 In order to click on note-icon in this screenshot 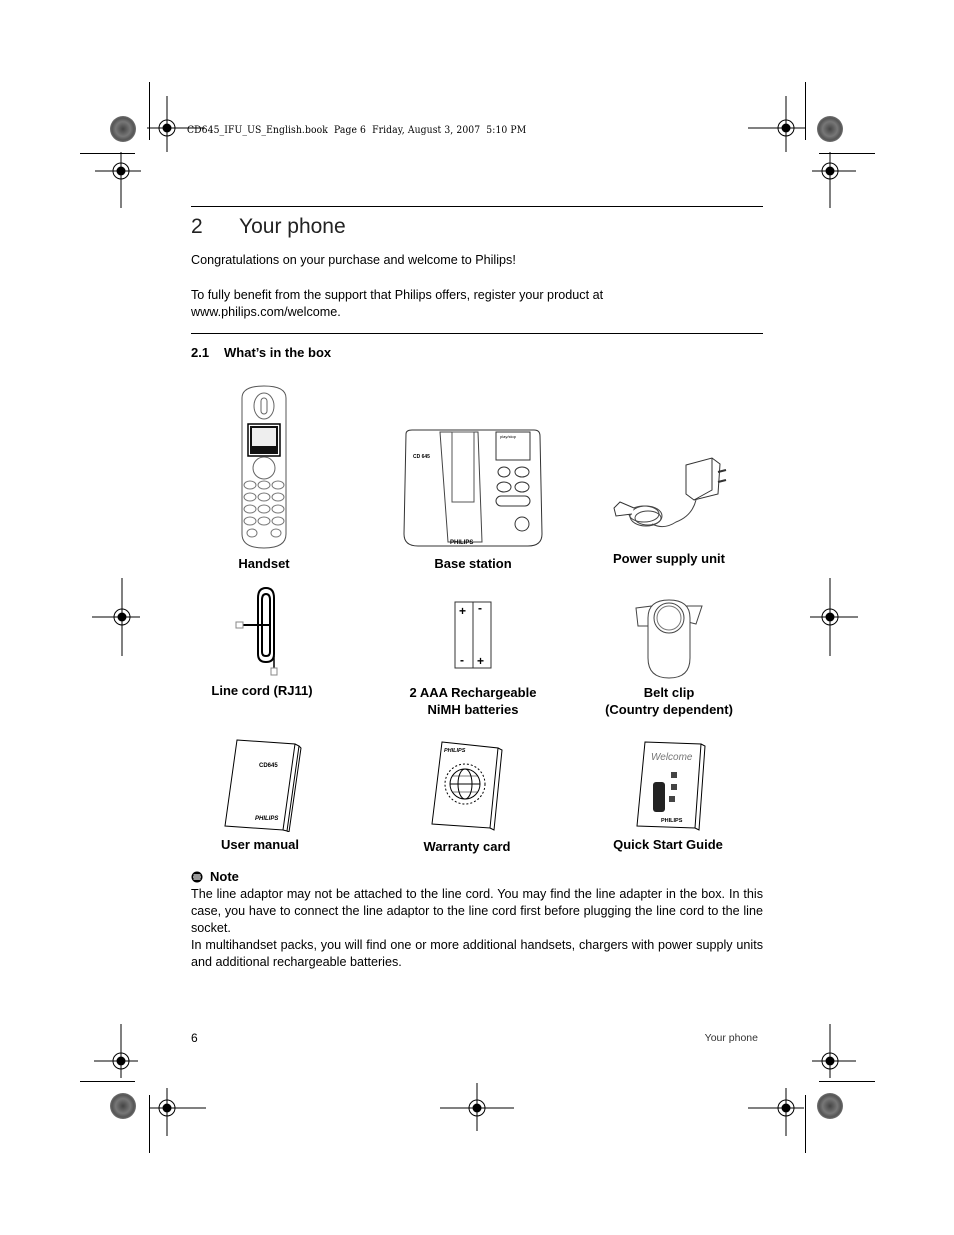, I will do `click(197, 876)`.